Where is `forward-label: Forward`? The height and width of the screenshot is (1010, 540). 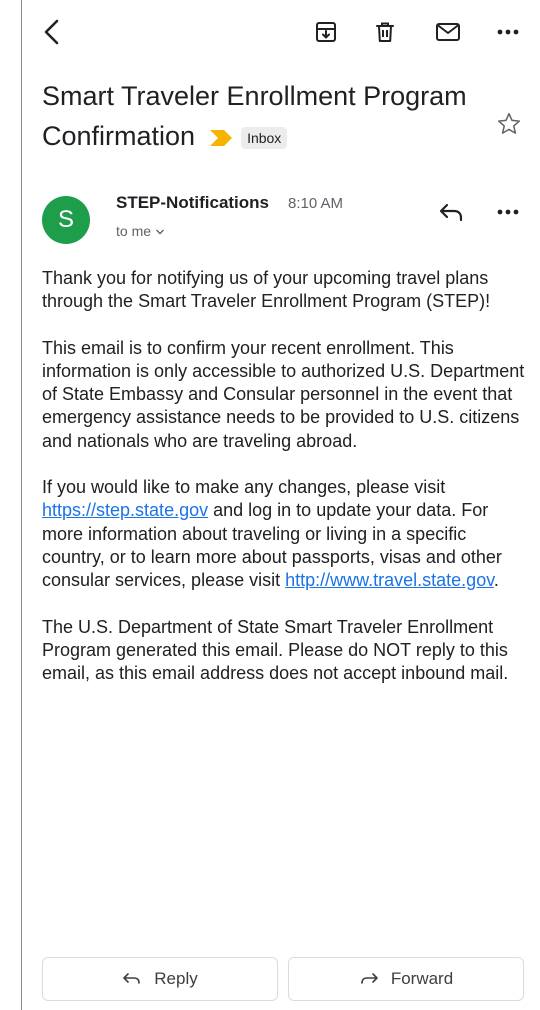 forward-label: Forward is located at coordinates (422, 978).